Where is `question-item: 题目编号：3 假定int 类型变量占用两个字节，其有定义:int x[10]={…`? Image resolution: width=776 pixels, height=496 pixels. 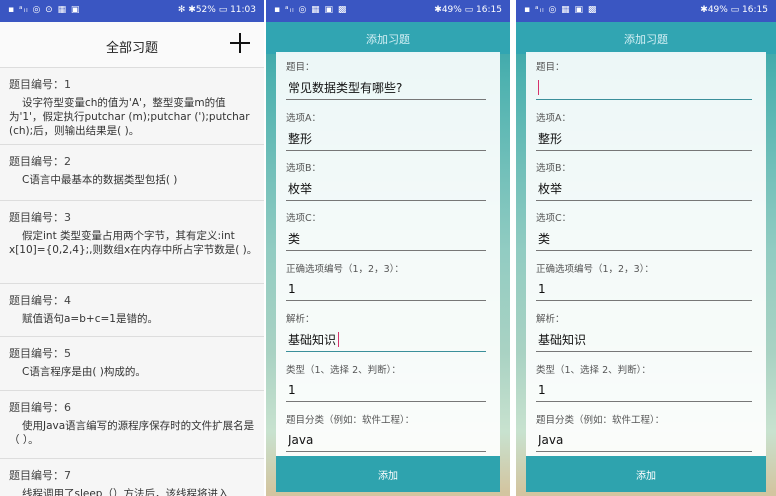 question-item: 题目编号：3 假定int 类型变量占用两个字节，其有定义:int x[10]={… is located at coordinates (132, 242).